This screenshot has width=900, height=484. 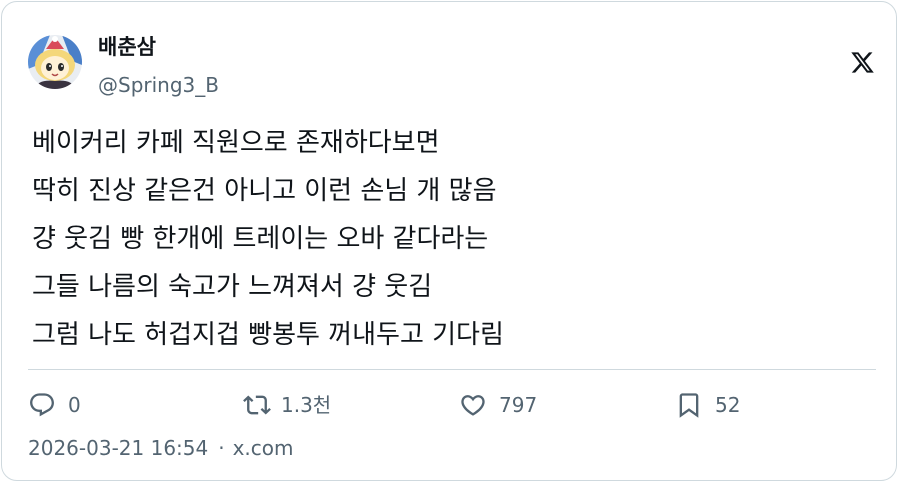 I want to click on user-handle: @Spring3_B, so click(x=158, y=85).